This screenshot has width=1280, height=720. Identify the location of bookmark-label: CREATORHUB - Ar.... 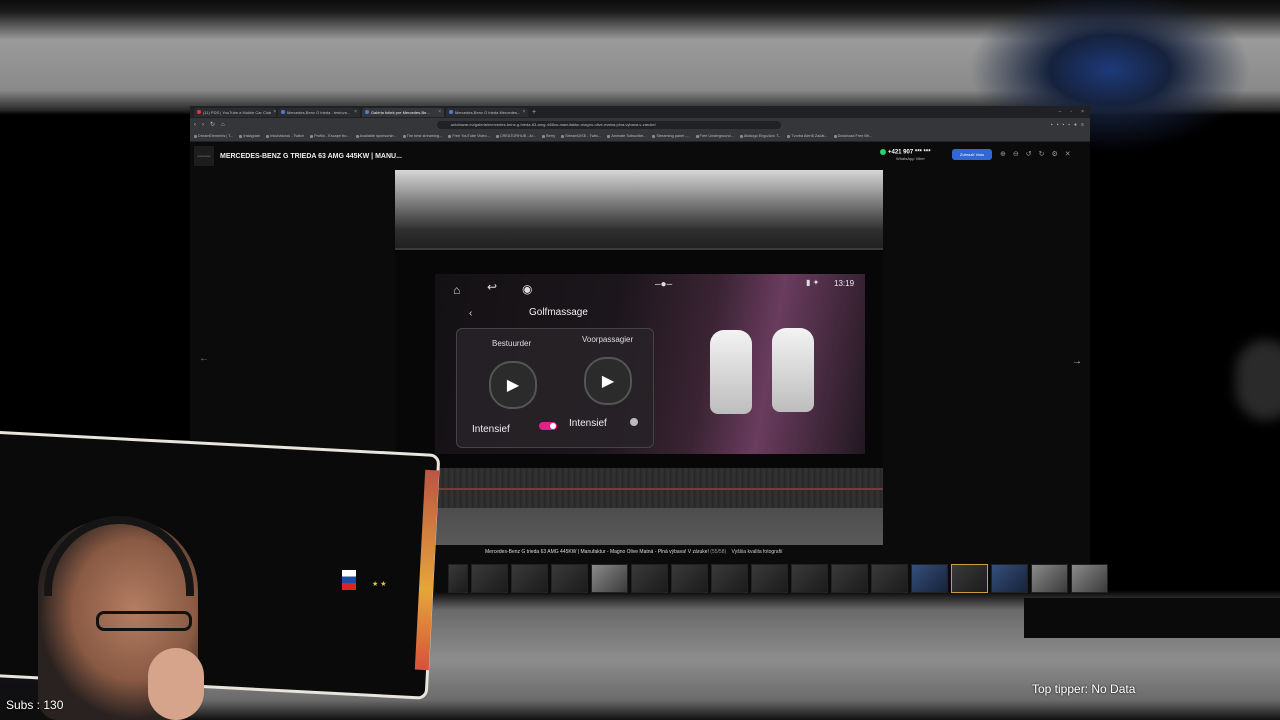
(518, 136).